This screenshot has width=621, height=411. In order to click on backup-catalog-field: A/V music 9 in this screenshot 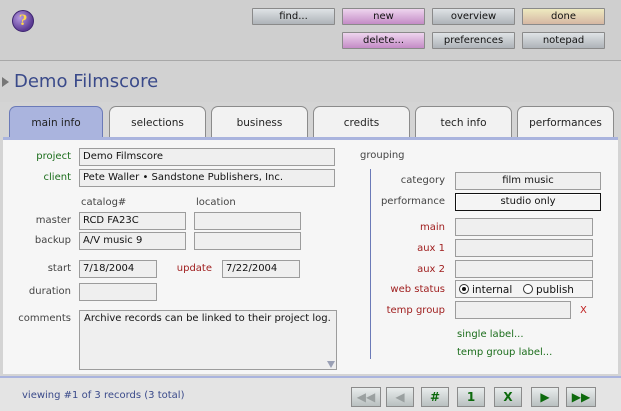, I will do `click(132, 241)`.